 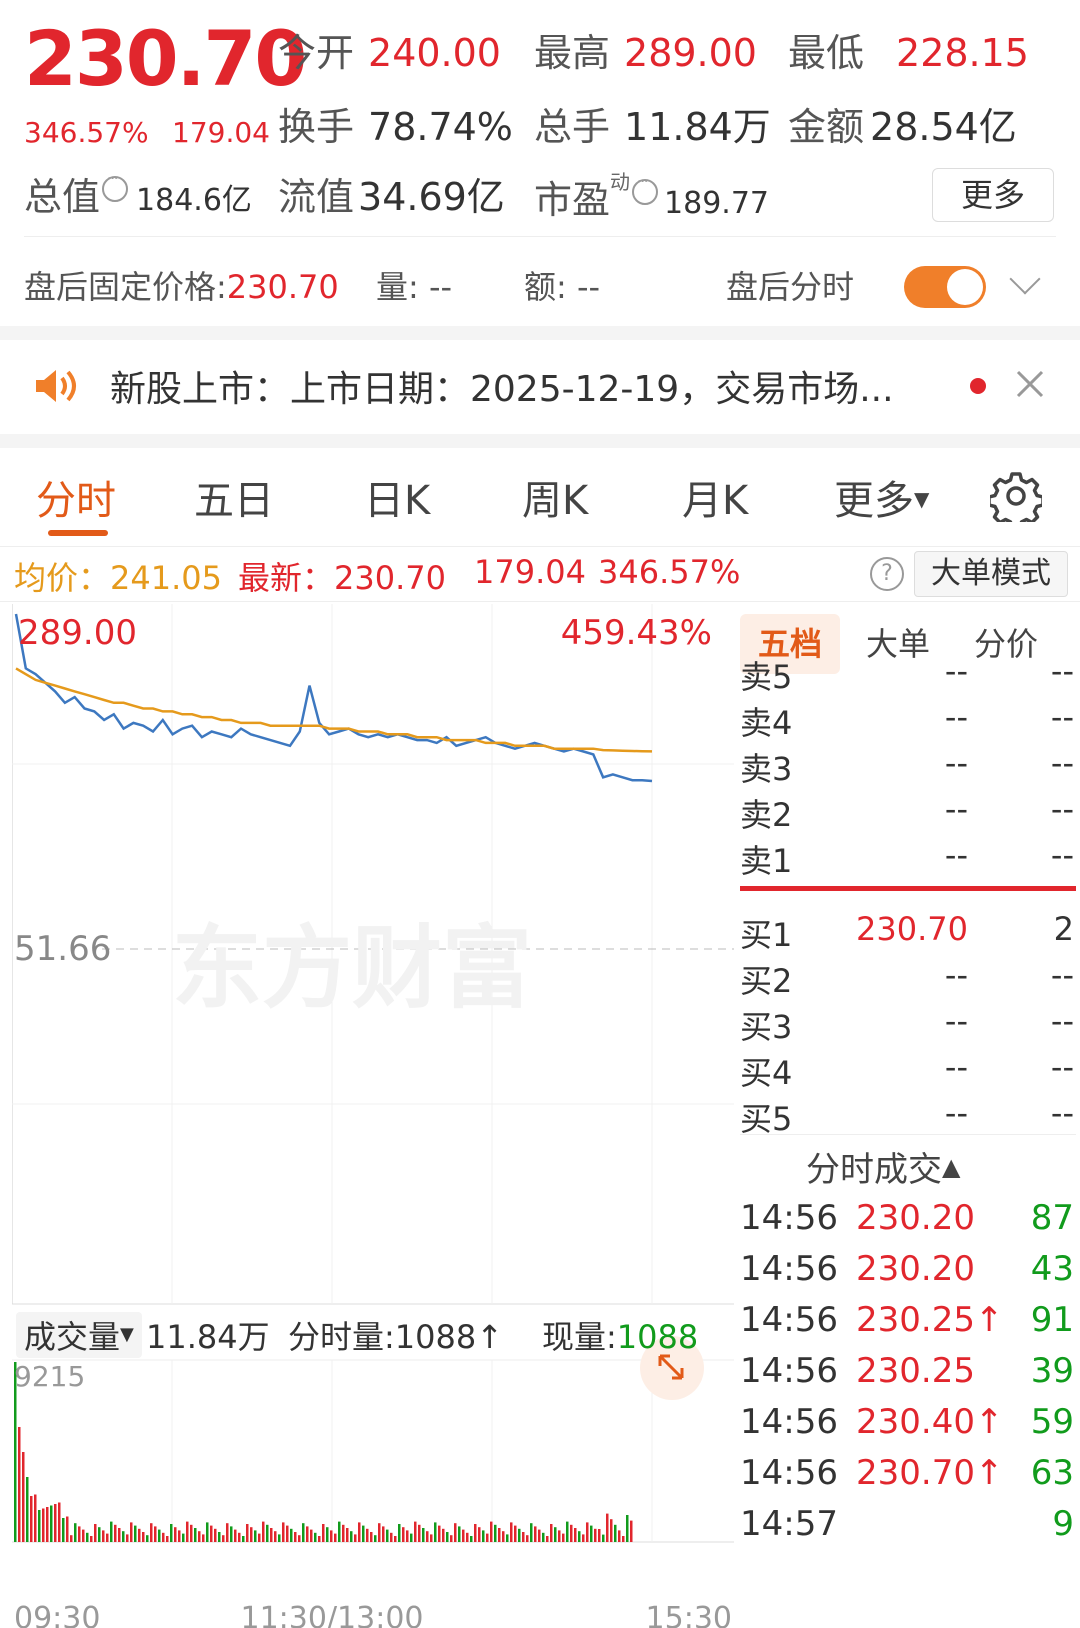 I want to click on gear-icon, so click(x=1016, y=496).